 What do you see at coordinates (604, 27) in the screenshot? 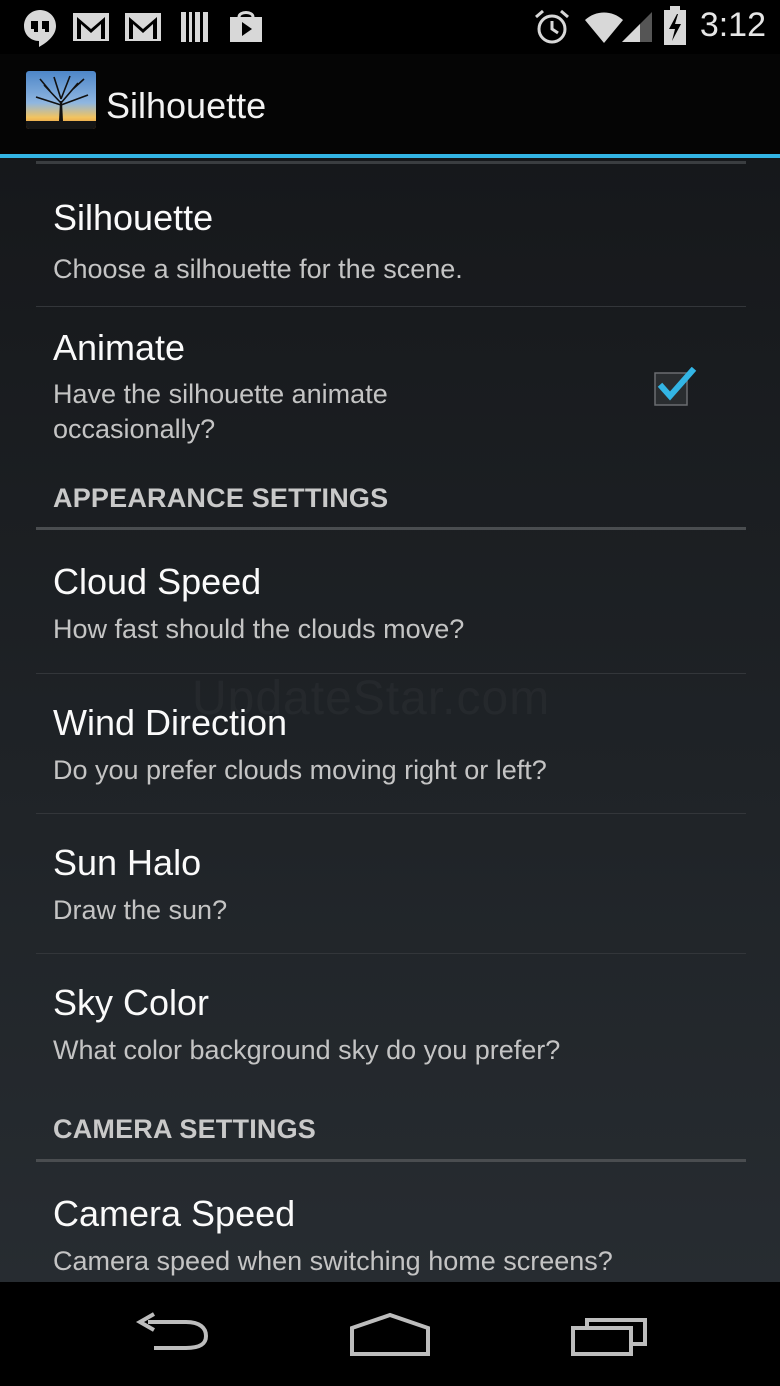
I see `wifi-icon` at bounding box center [604, 27].